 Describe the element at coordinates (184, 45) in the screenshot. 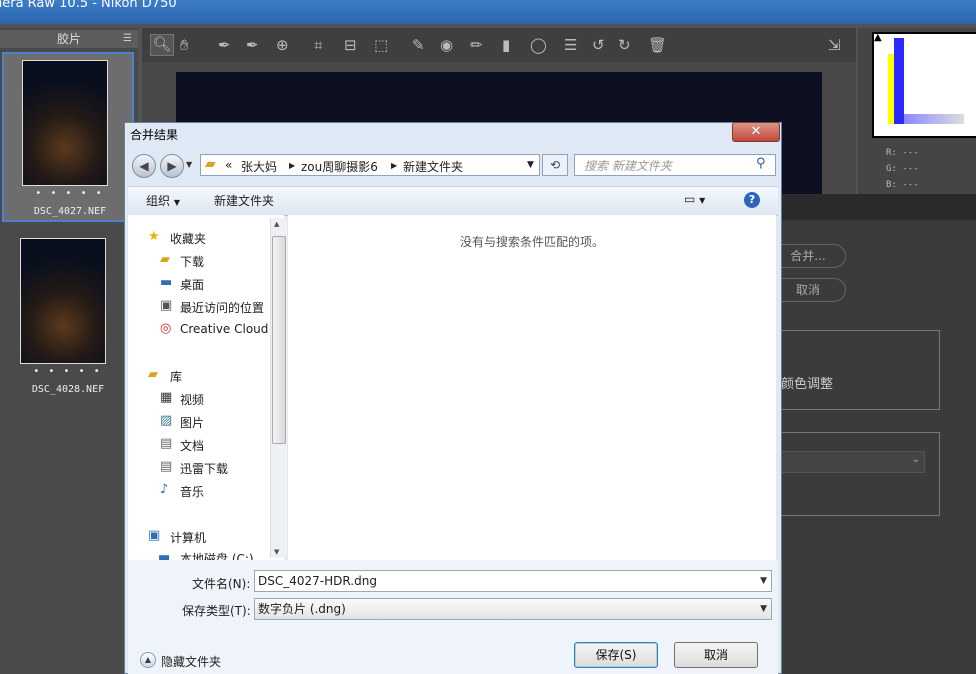

I see `hand-icon: ✋︎` at that location.